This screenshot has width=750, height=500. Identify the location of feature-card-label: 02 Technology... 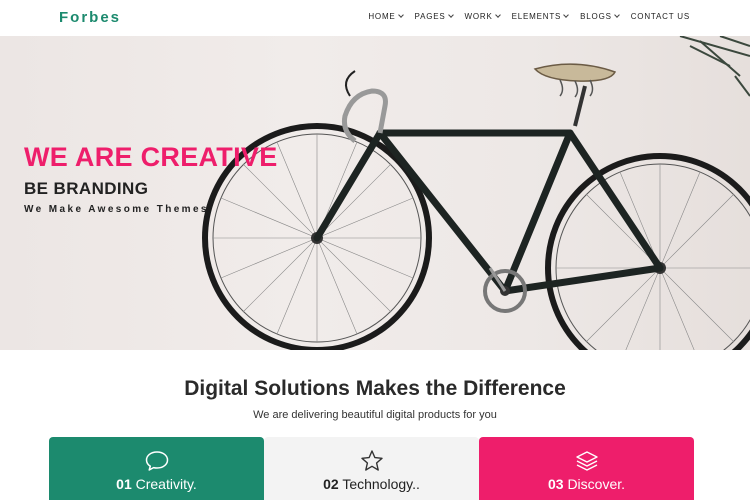
(371, 484).